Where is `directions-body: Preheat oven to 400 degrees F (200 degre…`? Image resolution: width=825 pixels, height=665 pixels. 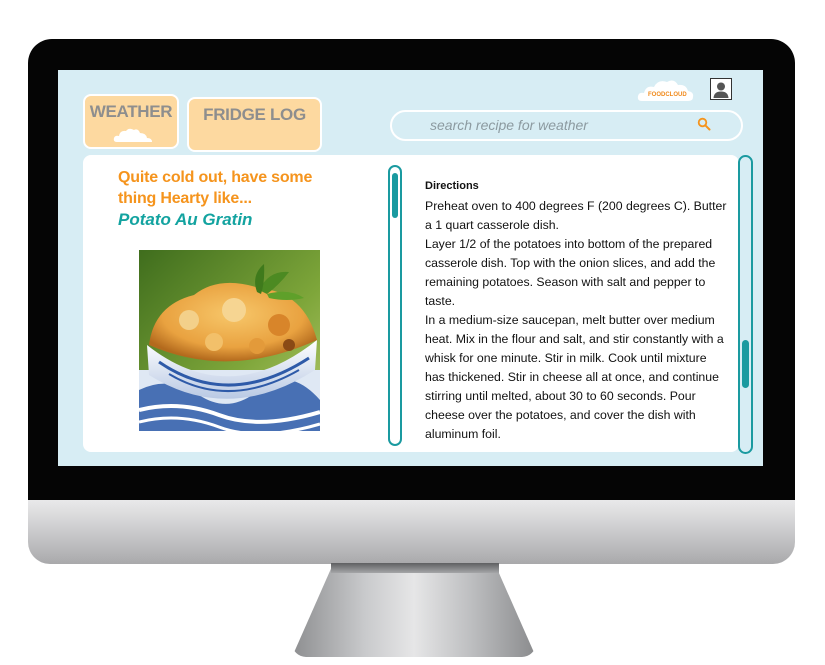 directions-body: Preheat oven to 400 degrees F (200 degre… is located at coordinates (576, 320).